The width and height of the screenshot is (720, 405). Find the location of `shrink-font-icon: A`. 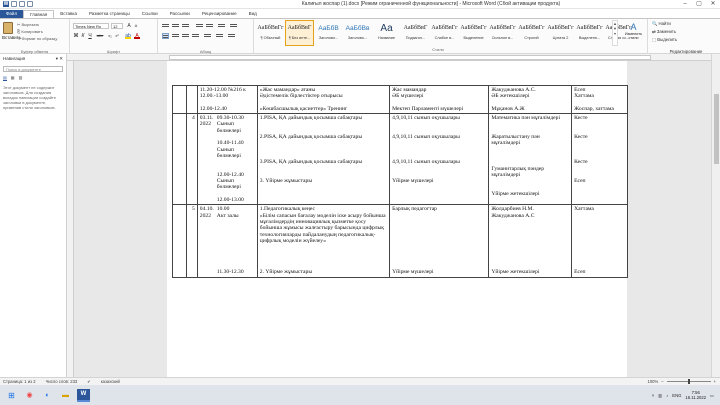

shrink-font-icon: A is located at coordinates (136, 26).